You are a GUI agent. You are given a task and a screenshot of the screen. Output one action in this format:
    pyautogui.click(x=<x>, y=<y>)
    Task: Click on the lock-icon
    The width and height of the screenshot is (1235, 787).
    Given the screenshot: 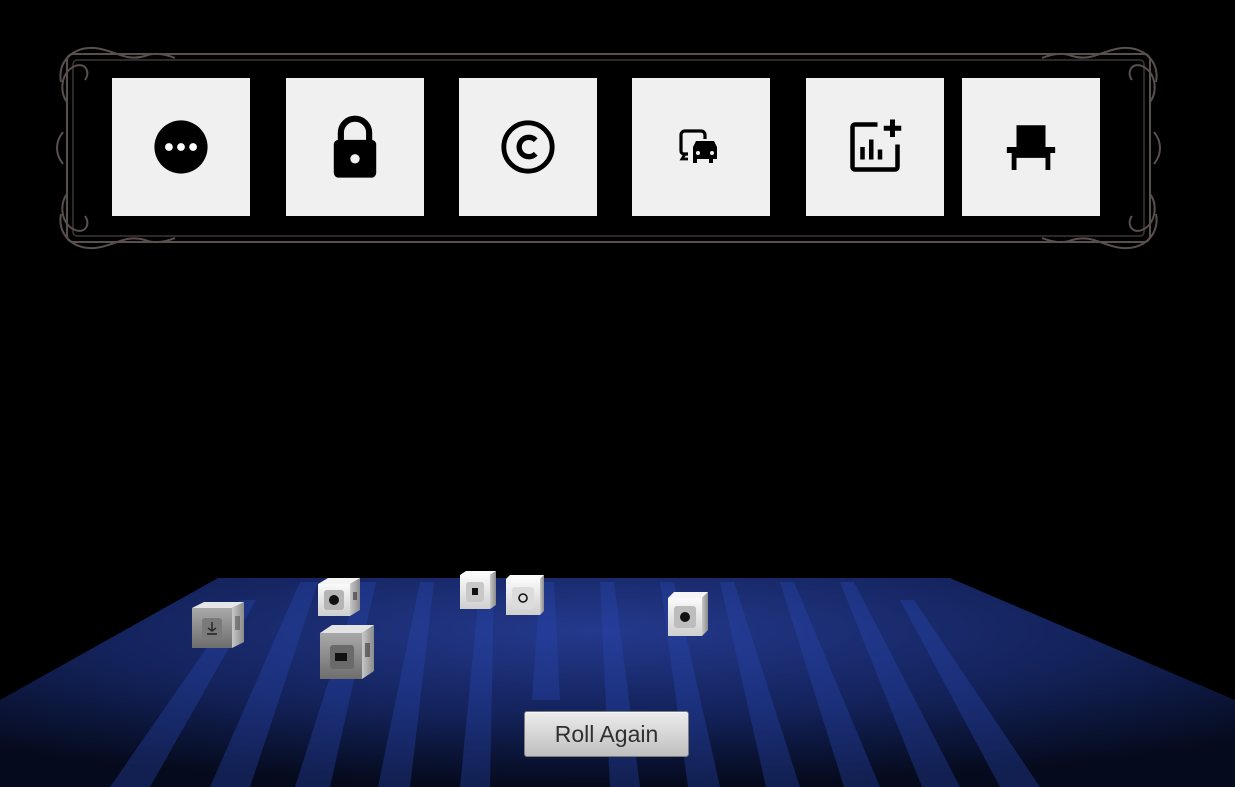 What is the action you would take?
    pyautogui.click(x=475, y=591)
    